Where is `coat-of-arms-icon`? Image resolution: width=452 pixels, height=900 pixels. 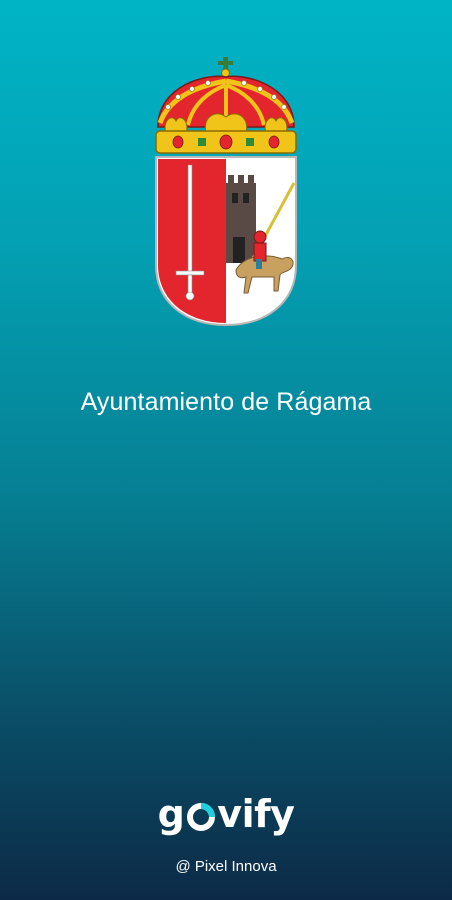
coat-of-arms-icon is located at coordinates (226, 192).